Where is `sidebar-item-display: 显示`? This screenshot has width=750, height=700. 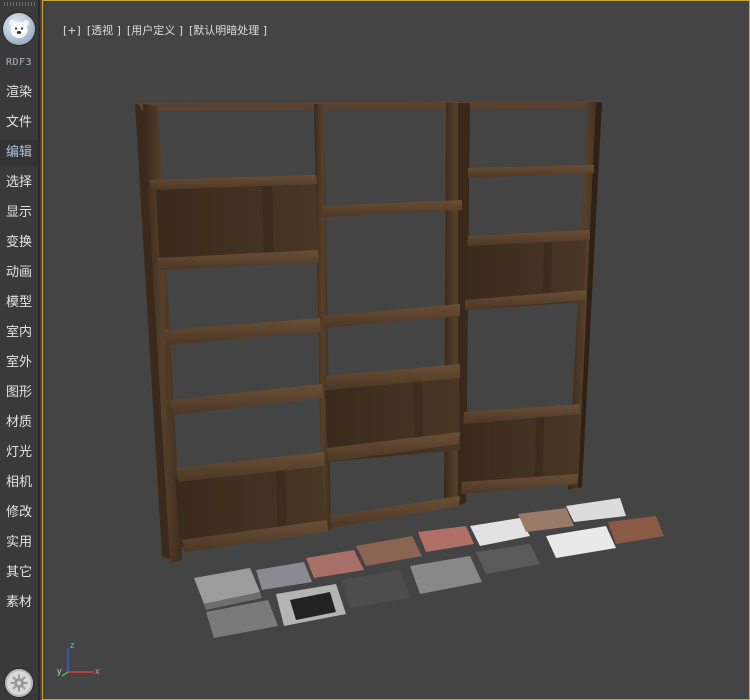 sidebar-item-display: 显示 is located at coordinates (19, 213).